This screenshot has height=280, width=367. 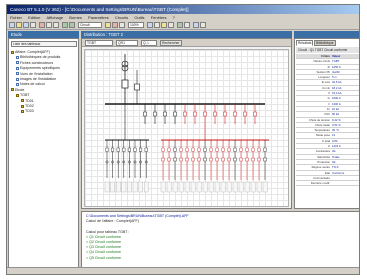 I want to click on results-header: Circuit : Q1 TGBT Circuit conforme, so click(x=327, y=50).